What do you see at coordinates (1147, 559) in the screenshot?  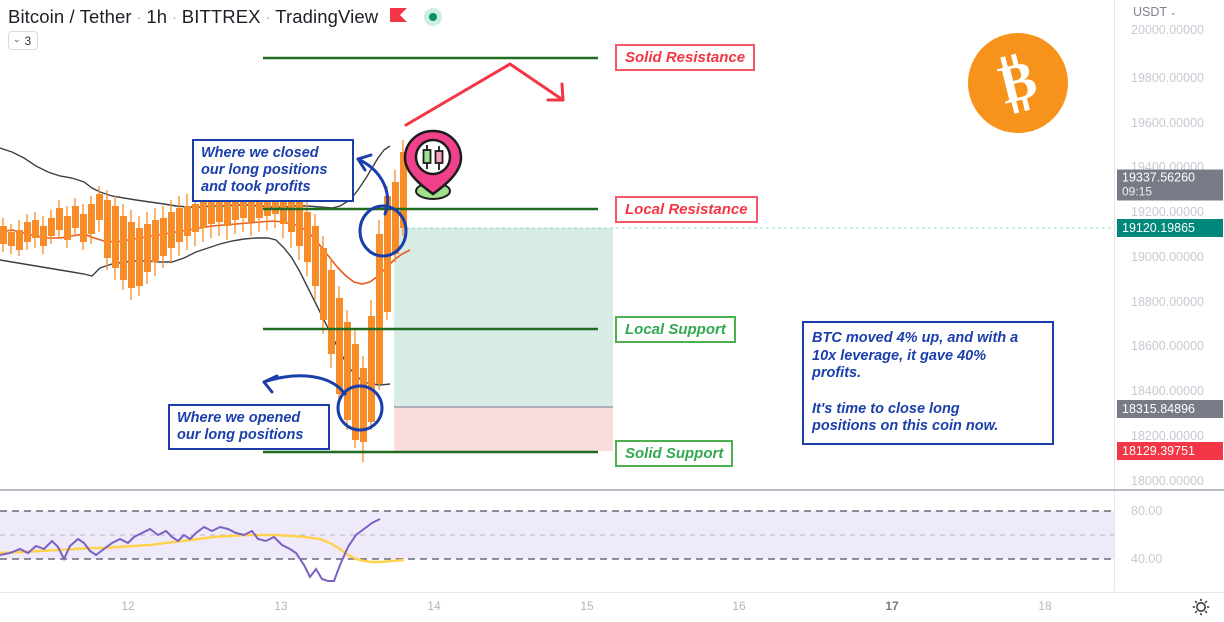 I see `indicator-tick-label: 40.00` at bounding box center [1147, 559].